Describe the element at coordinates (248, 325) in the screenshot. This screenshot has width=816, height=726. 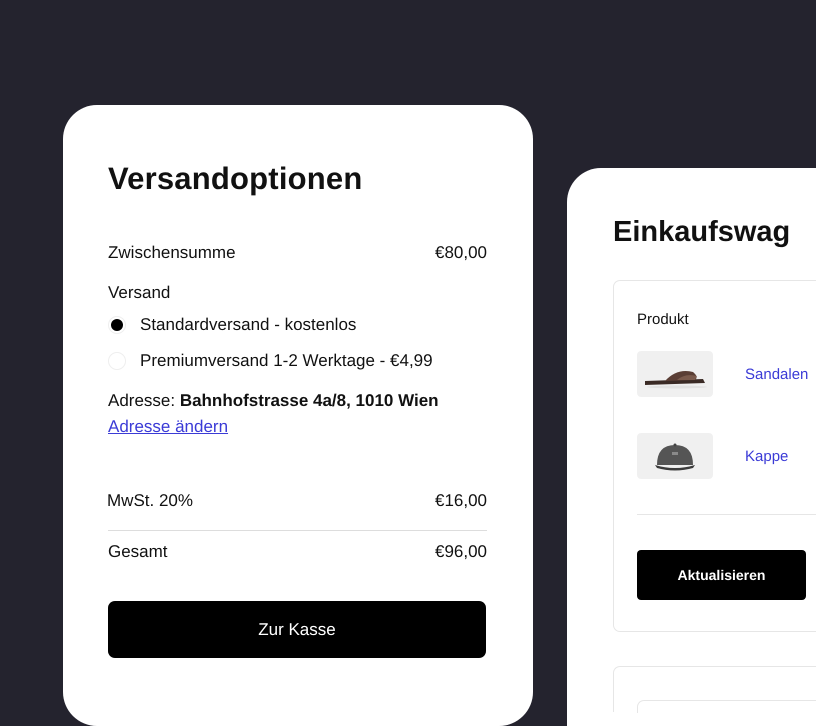
I see `option-label: Standardversand - kostenlos` at that location.